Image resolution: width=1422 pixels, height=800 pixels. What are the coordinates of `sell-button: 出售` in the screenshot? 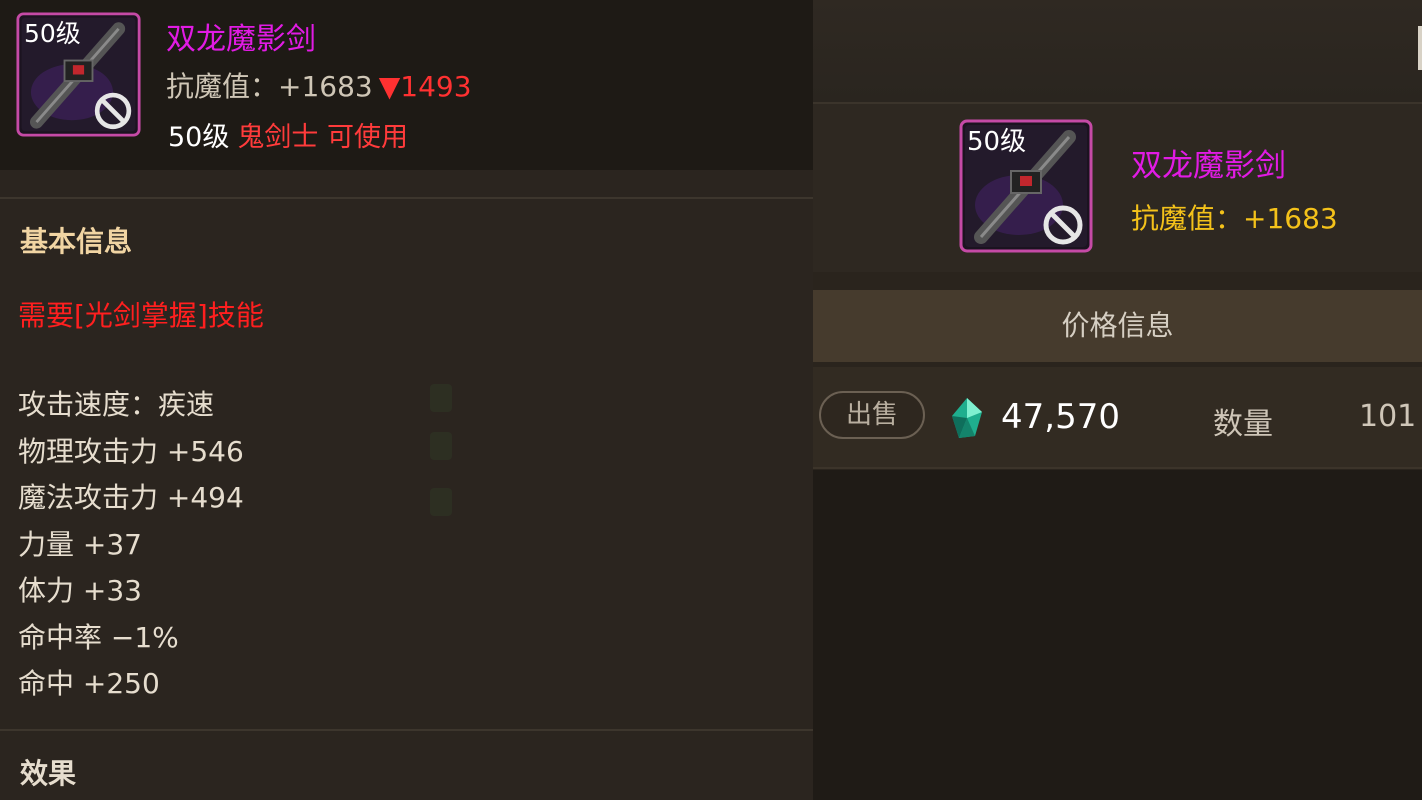 It's located at (872, 415).